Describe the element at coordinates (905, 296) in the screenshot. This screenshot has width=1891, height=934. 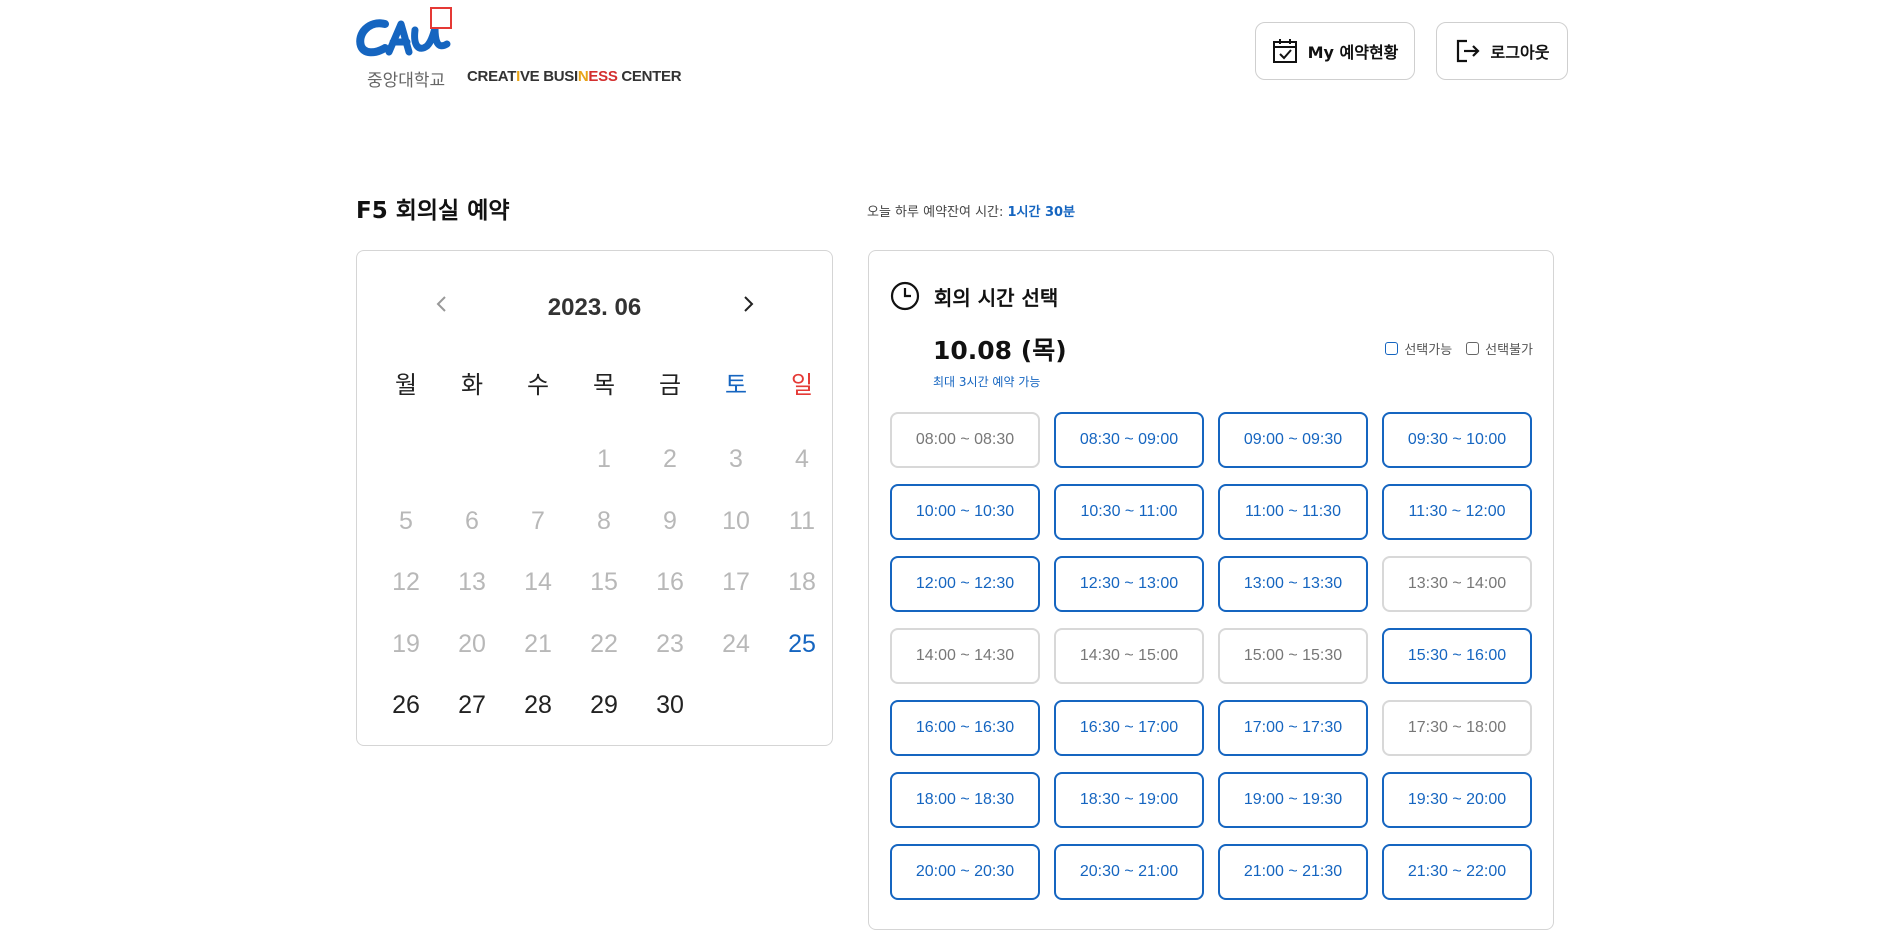
I see `clock-icon` at that location.